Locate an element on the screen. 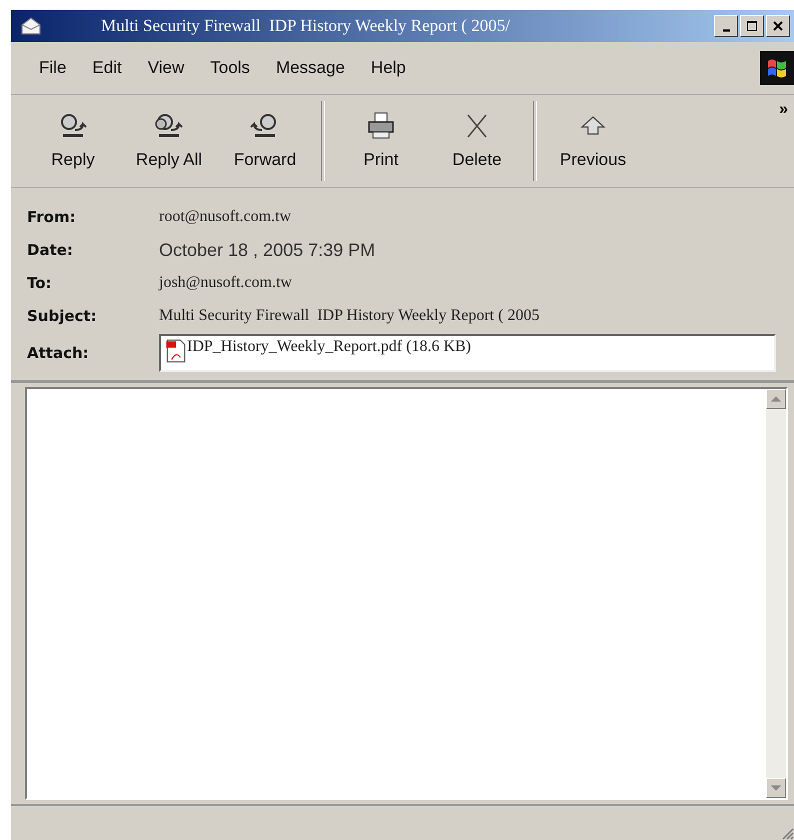 The image size is (794, 840). toolbar-button: Forward is located at coordinates (265, 141).